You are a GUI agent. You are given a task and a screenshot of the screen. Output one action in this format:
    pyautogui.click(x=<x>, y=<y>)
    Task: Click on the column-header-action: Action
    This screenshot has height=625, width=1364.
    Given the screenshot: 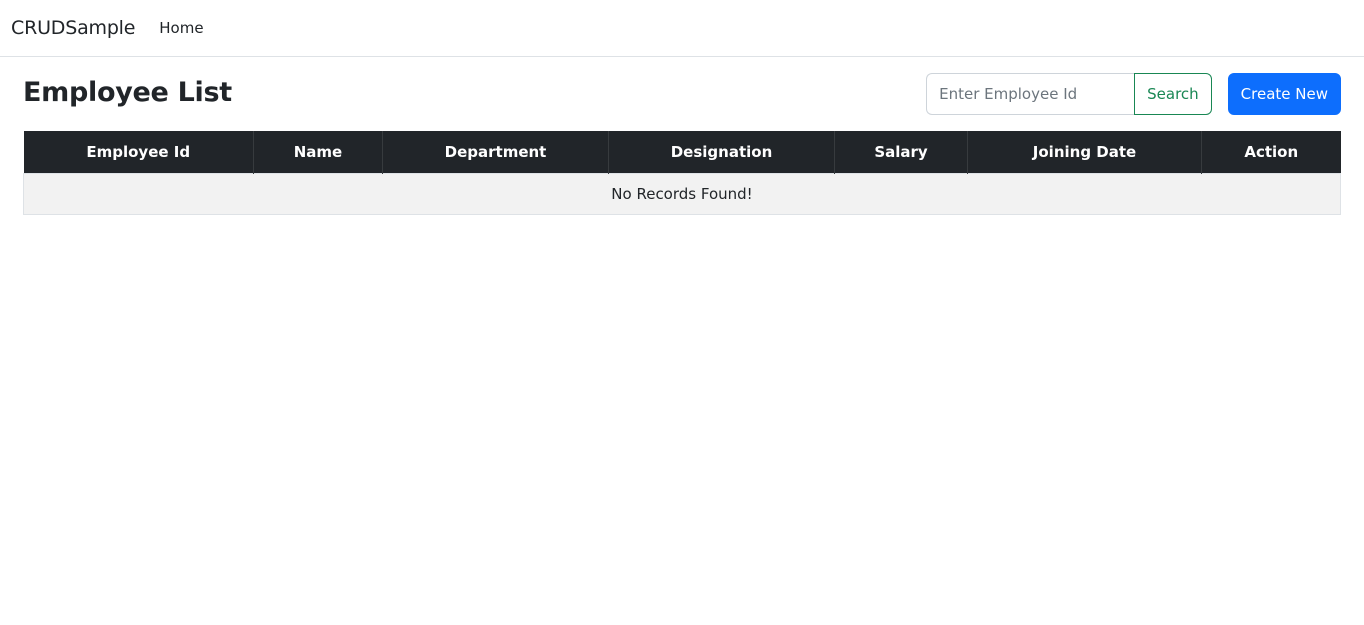 What is the action you would take?
    pyautogui.click(x=1271, y=152)
    